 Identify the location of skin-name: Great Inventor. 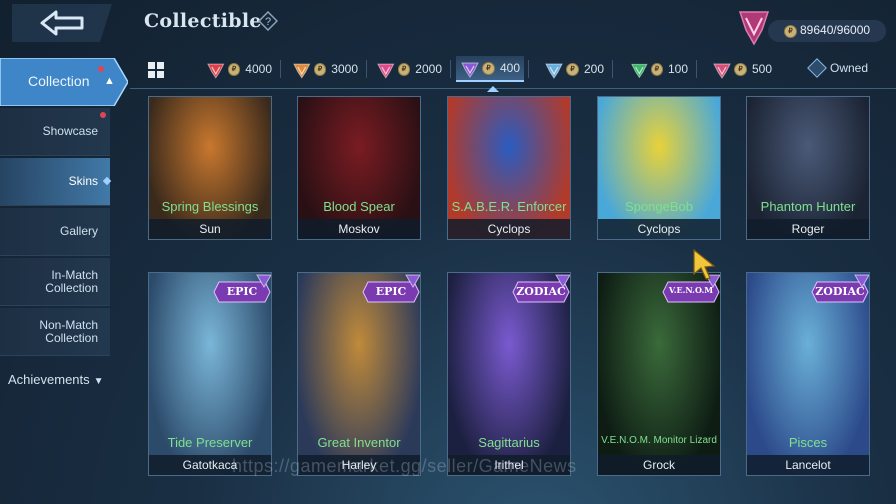
(359, 442).